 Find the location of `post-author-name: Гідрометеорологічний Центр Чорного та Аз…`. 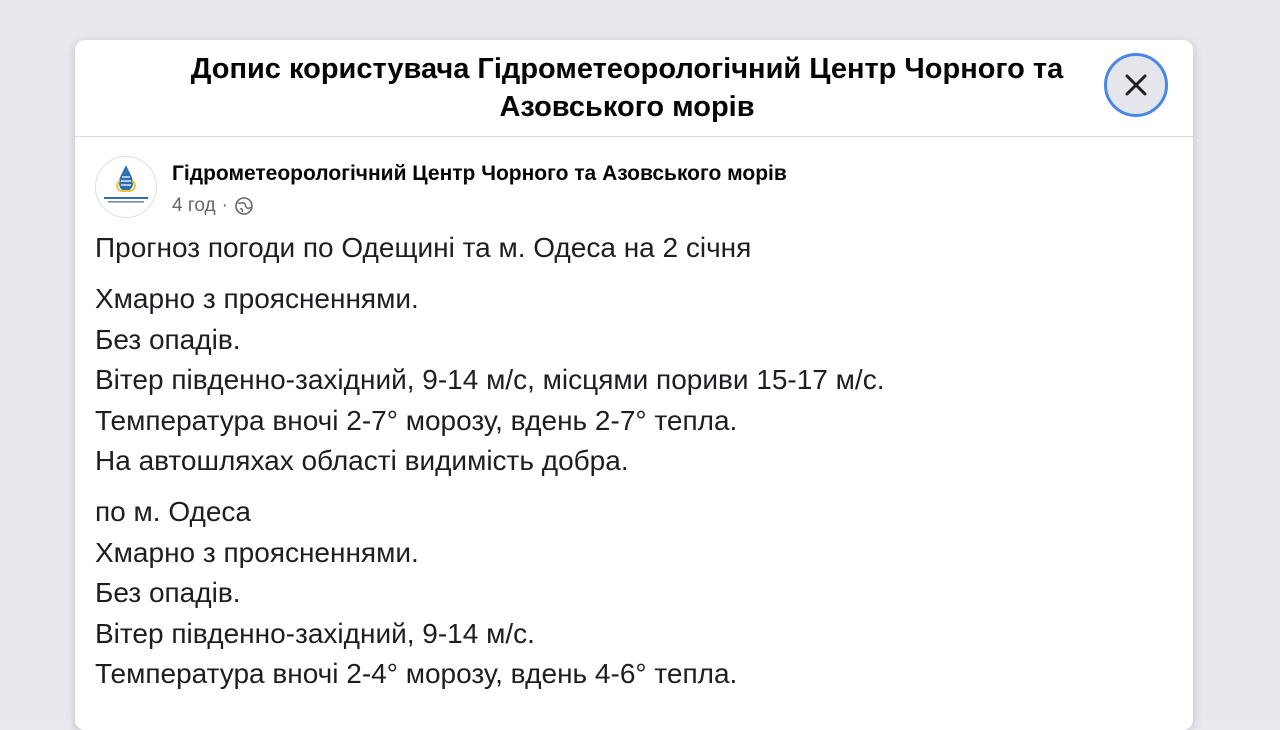

post-author-name: Гідрометеорологічний Центр Чорного та Аз… is located at coordinates (479, 174).